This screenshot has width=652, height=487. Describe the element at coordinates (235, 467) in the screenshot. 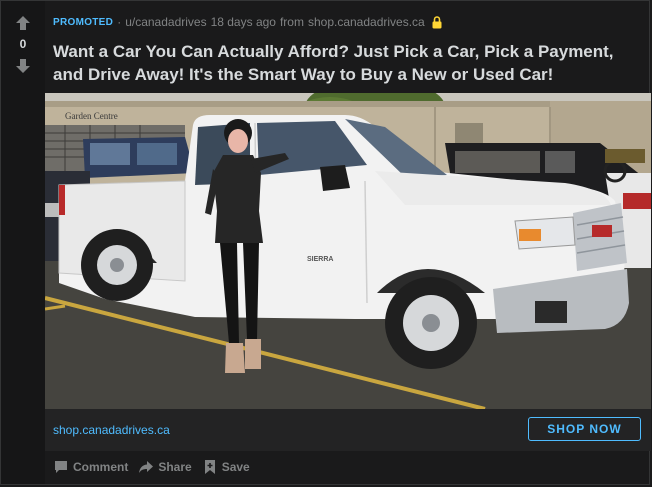

I see `save-label: Save` at that location.